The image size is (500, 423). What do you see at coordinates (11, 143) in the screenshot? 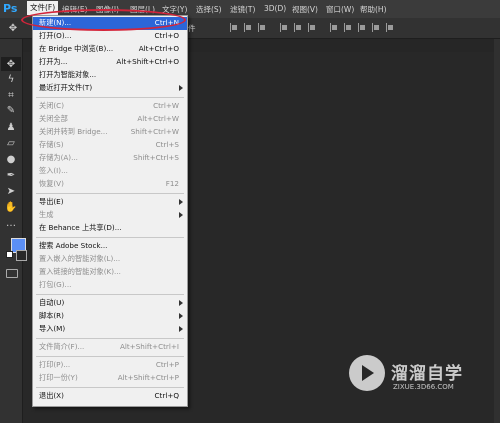
I see `eraser-tool-icon: ▱` at bounding box center [11, 143].